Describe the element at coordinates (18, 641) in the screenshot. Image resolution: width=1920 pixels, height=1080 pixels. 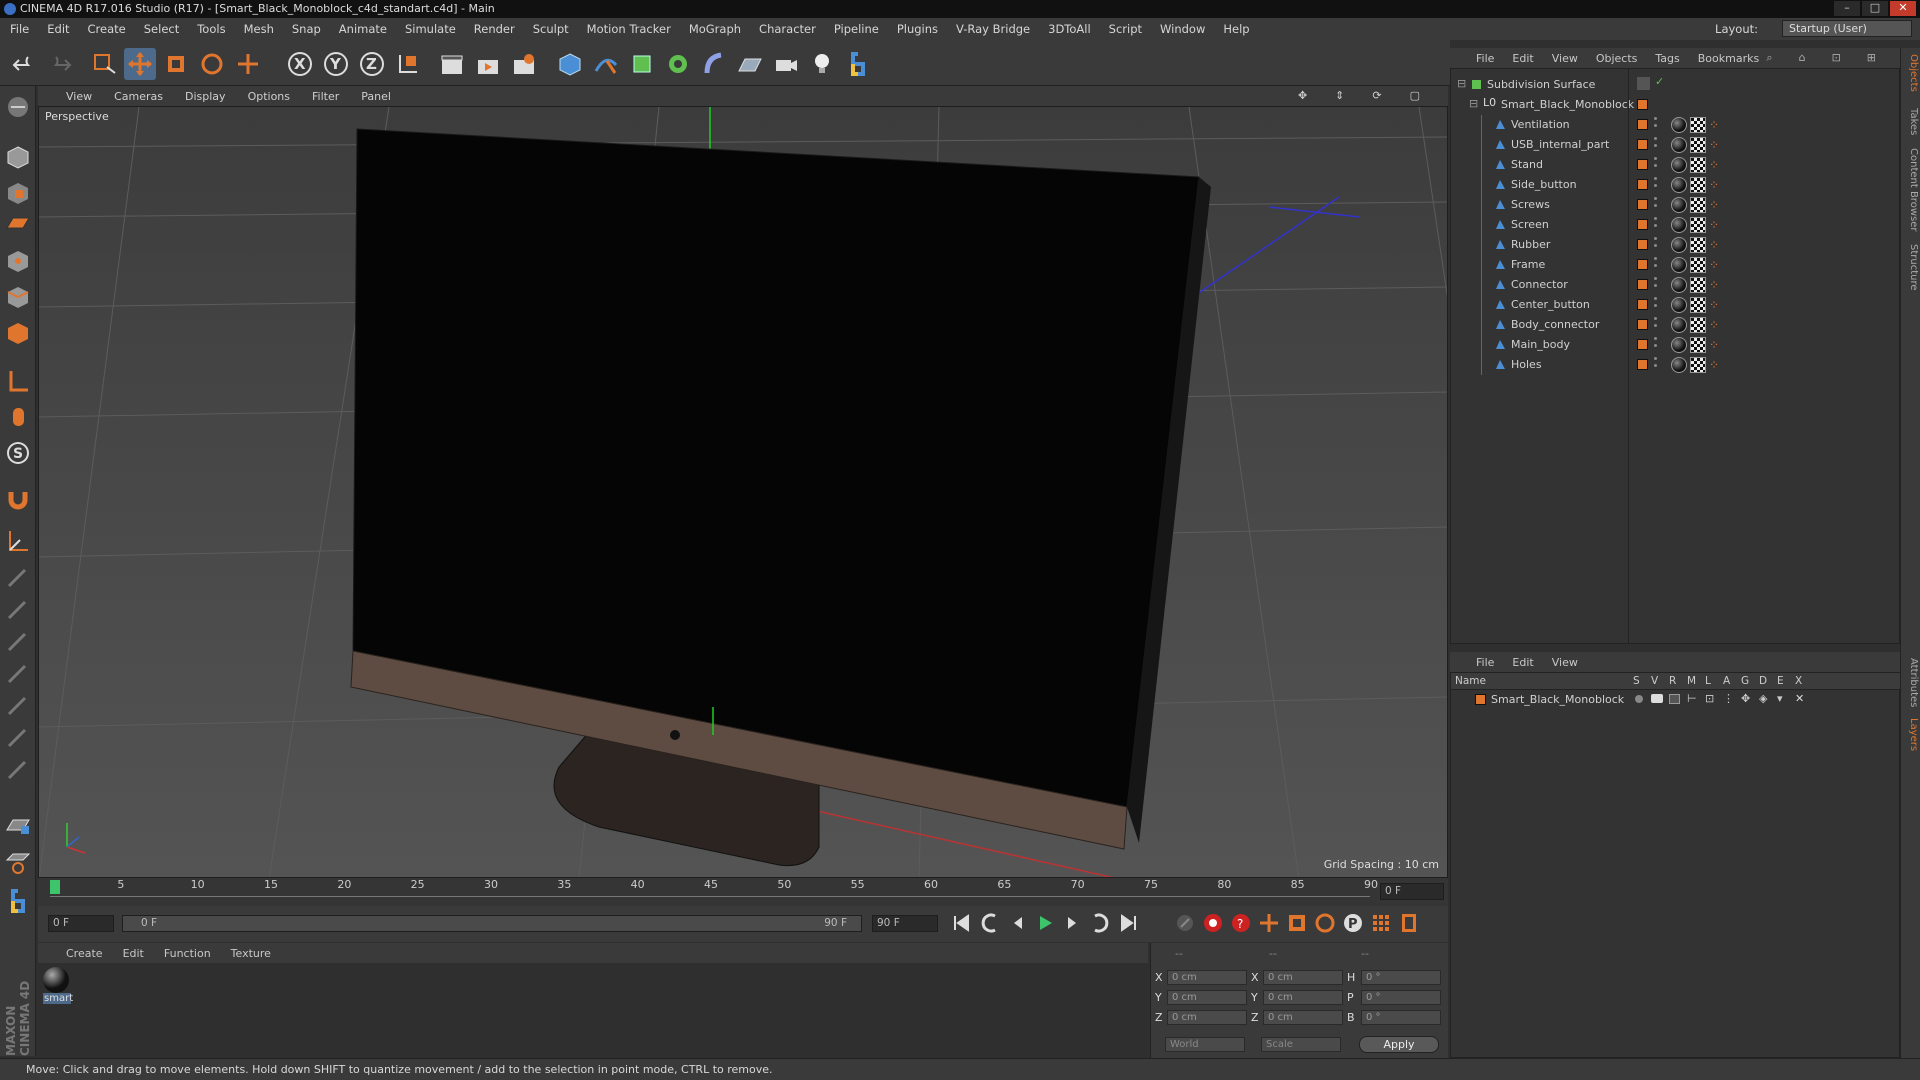
I see `sculpt-tool-3-button` at that location.